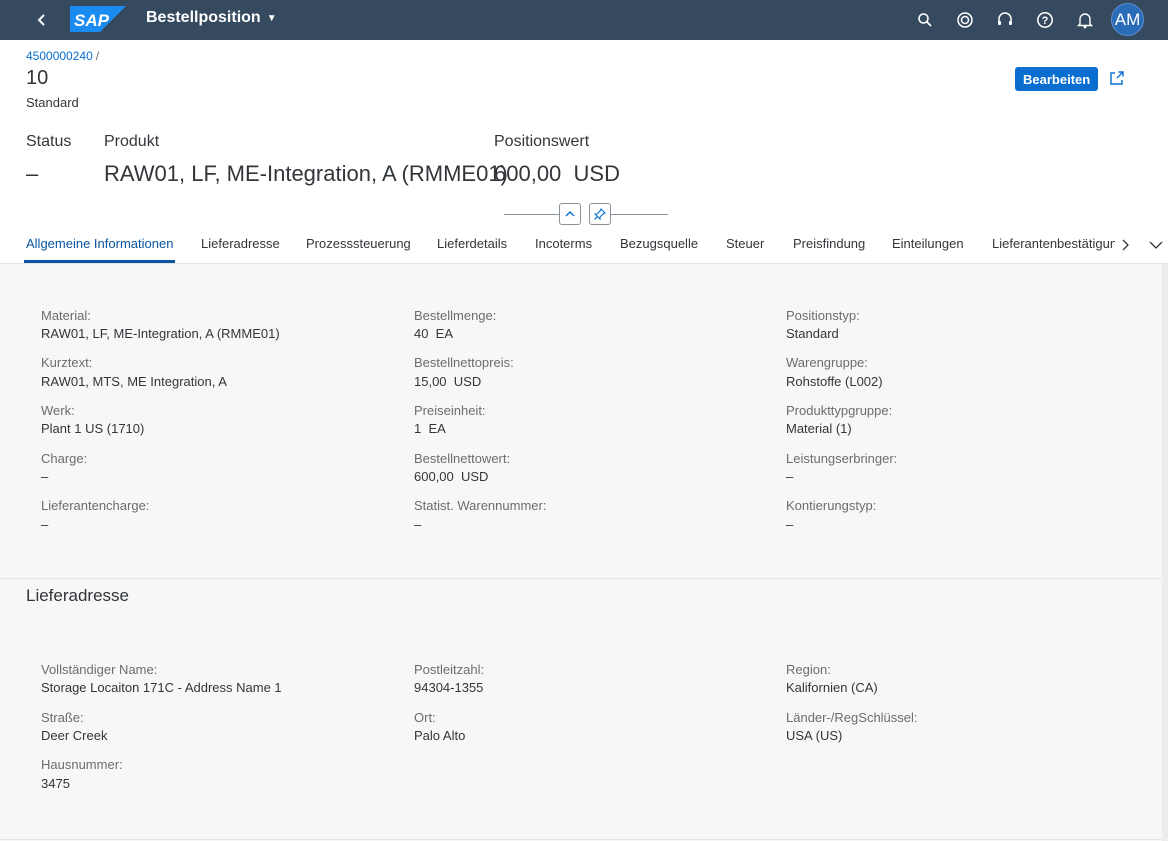 Image resolution: width=1168 pixels, height=841 pixels. What do you see at coordinates (639, 214) in the screenshot?
I see `header-divider-right` at bounding box center [639, 214].